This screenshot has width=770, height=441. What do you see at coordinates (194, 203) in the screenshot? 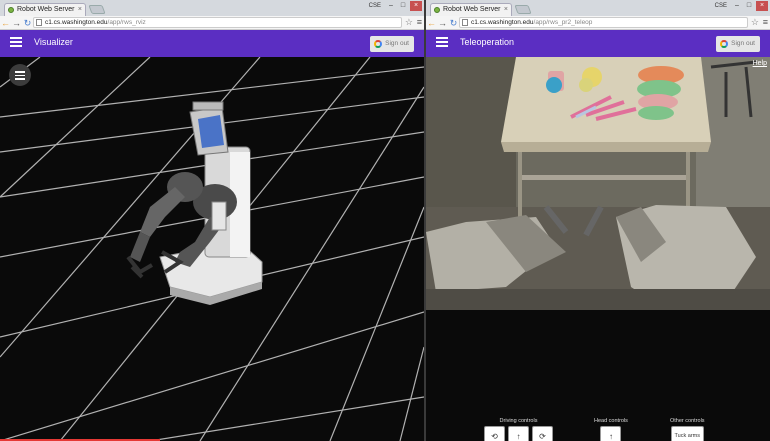
I see `pr2-robot-model` at bounding box center [194, 203].